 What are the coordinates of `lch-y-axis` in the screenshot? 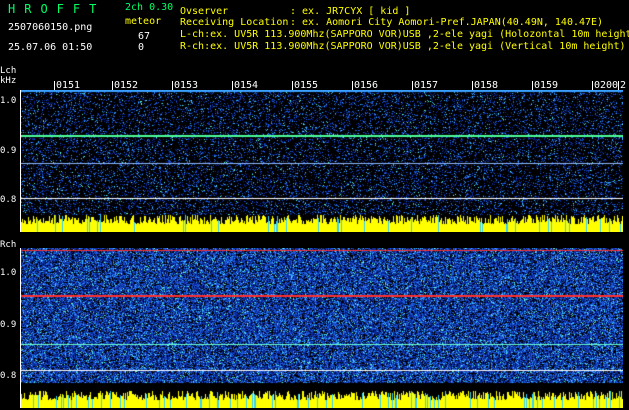 It's located at (20, 161).